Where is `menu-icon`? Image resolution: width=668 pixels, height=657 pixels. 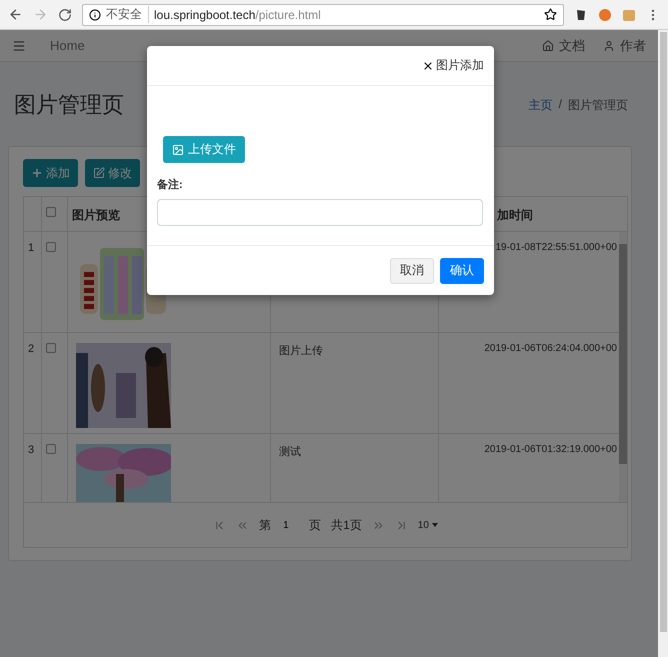
menu-icon is located at coordinates (19, 45).